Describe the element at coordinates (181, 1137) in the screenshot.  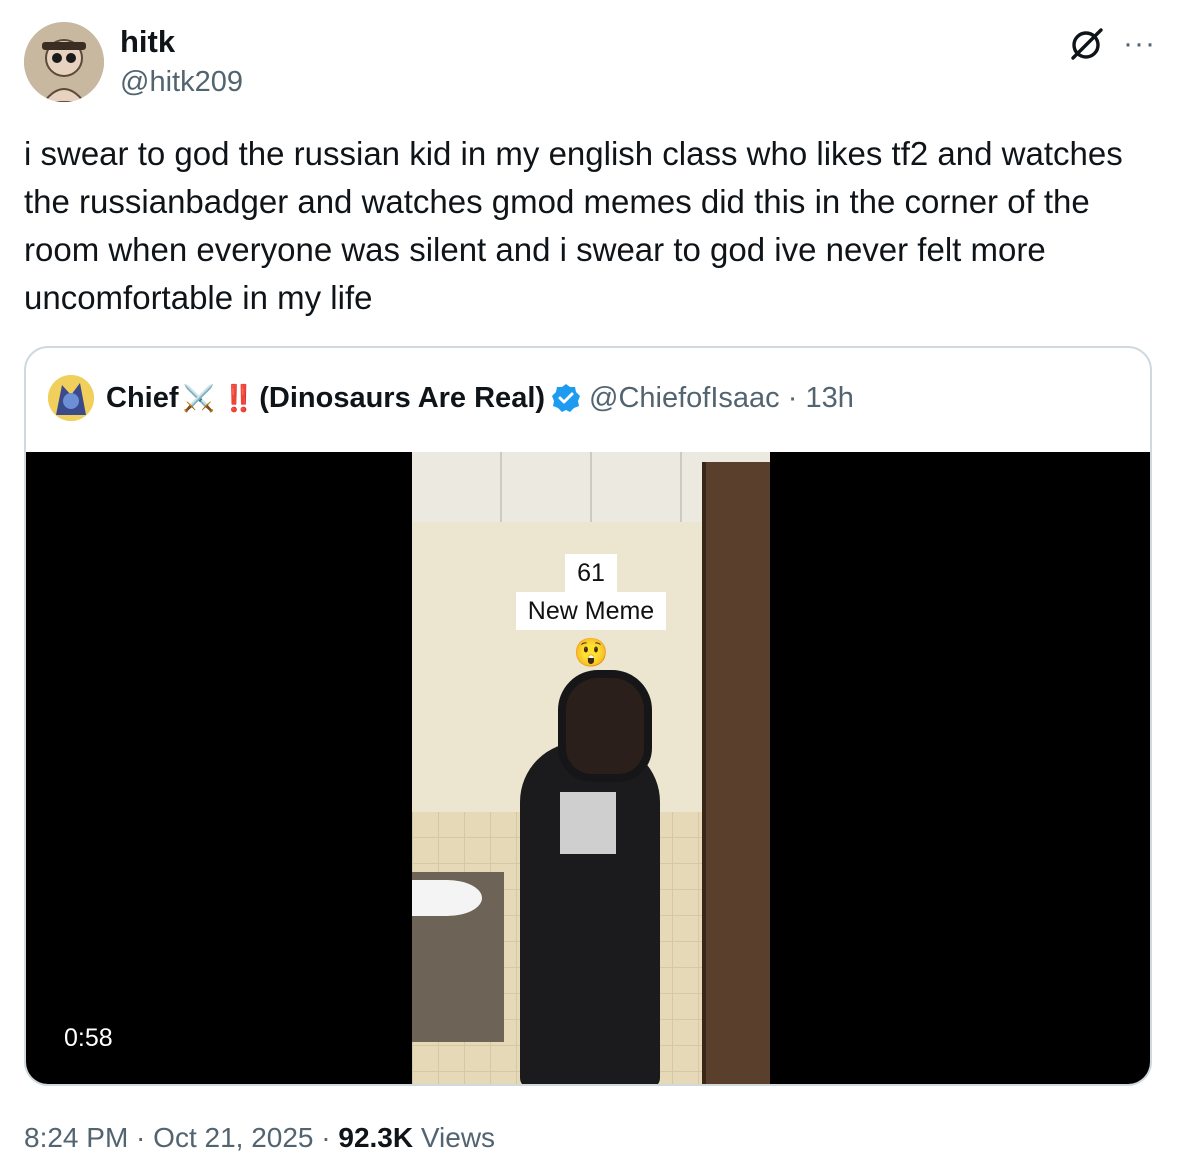
I see `tweet-timestamp: 8:24 PM · Oct 21, 2025 ·` at that location.